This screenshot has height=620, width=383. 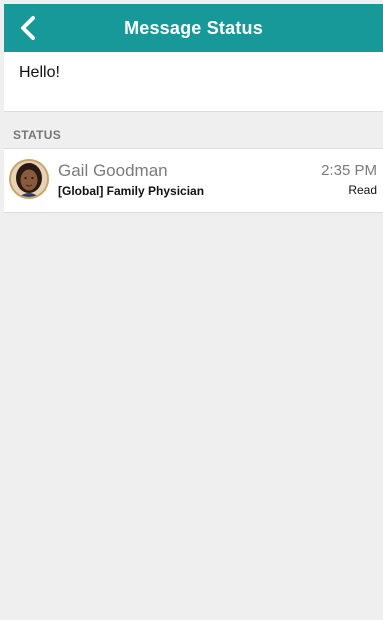 I want to click on avatar-image, so click(x=29, y=179).